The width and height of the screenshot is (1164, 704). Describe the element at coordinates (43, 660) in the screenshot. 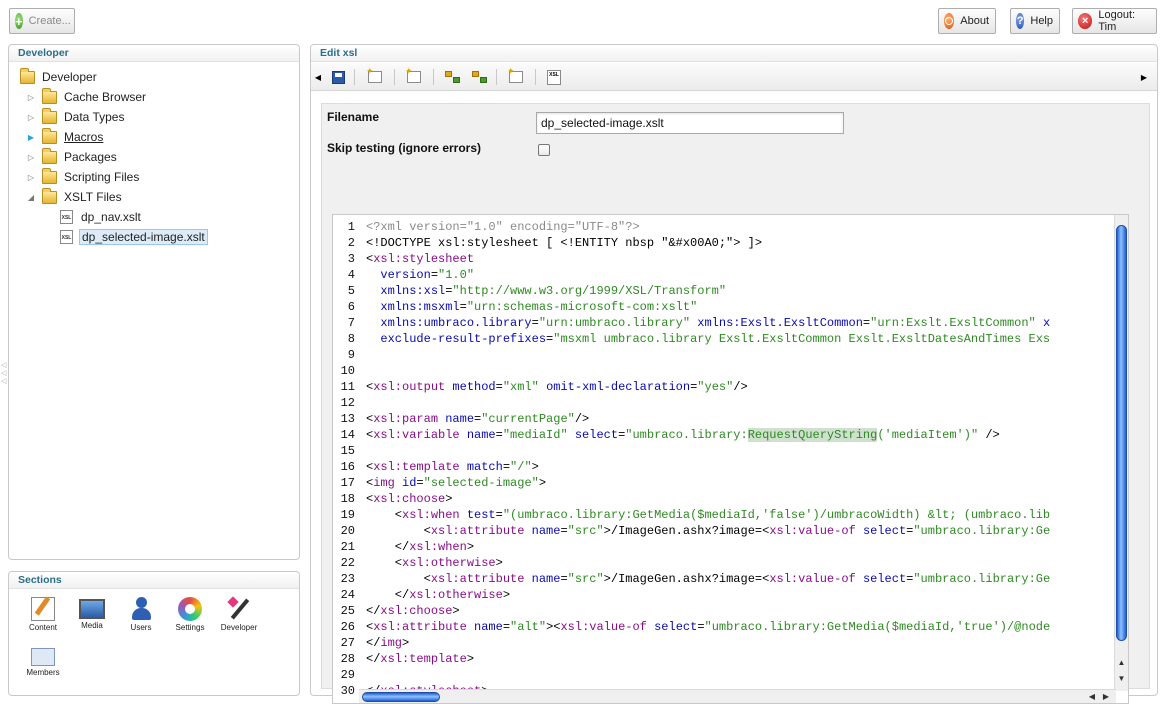

I see `section-members: Members` at that location.